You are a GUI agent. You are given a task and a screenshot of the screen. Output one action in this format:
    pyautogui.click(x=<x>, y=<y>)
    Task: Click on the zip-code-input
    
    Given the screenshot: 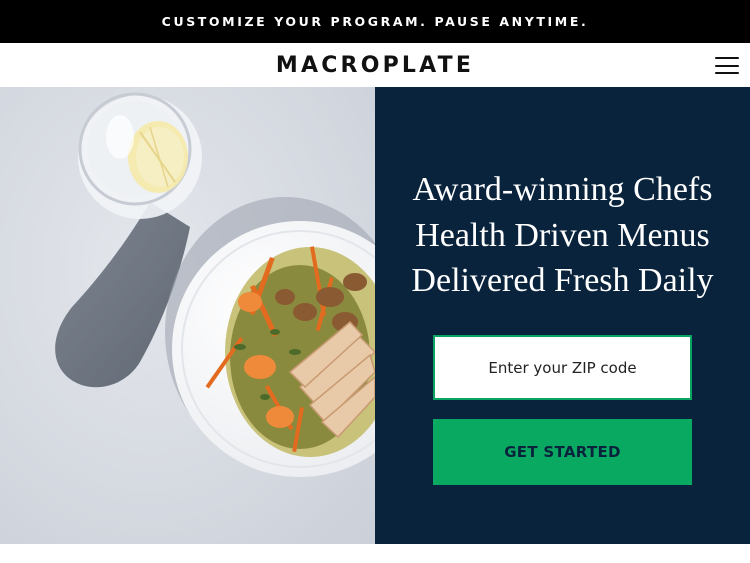 What is the action you would take?
    pyautogui.click(x=562, y=367)
    